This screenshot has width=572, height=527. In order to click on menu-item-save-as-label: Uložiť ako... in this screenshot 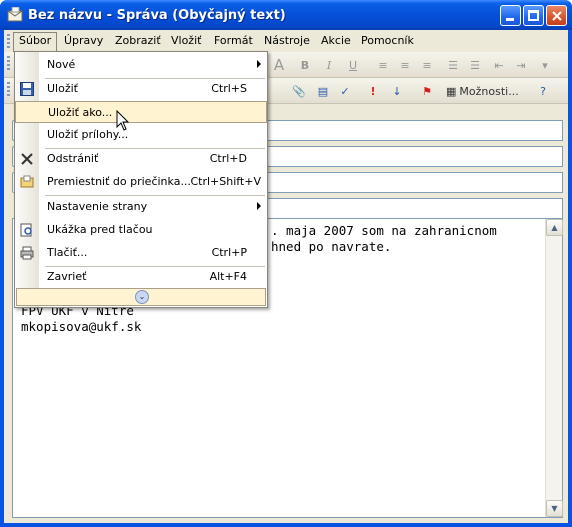, I will do `click(80, 112)`.